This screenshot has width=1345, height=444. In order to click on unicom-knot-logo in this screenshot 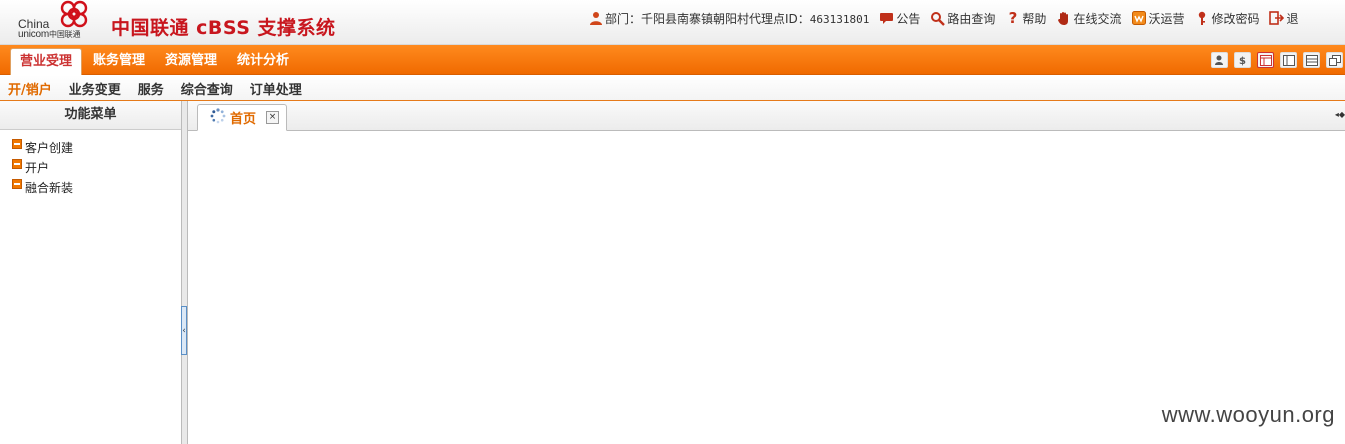, I will do `click(74, 14)`.